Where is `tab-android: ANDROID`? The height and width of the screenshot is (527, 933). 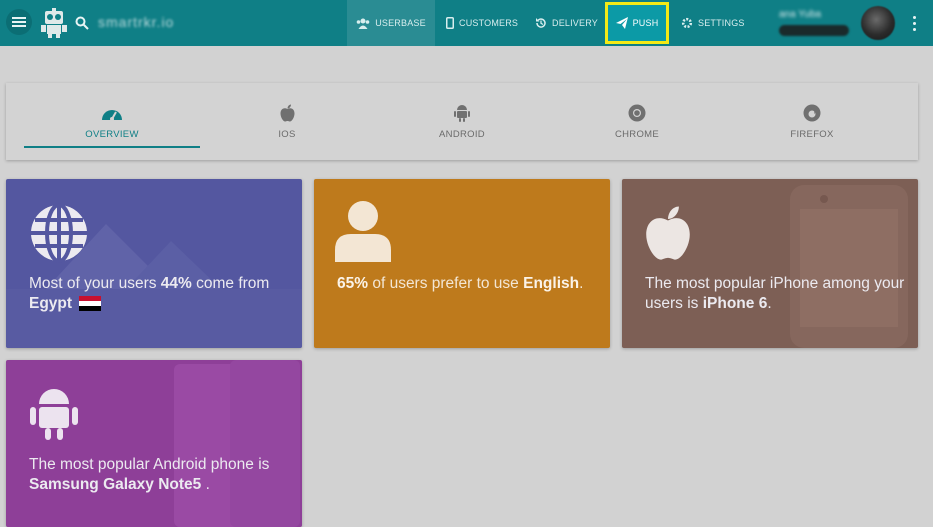
tab-android: ANDROID is located at coordinates (462, 121).